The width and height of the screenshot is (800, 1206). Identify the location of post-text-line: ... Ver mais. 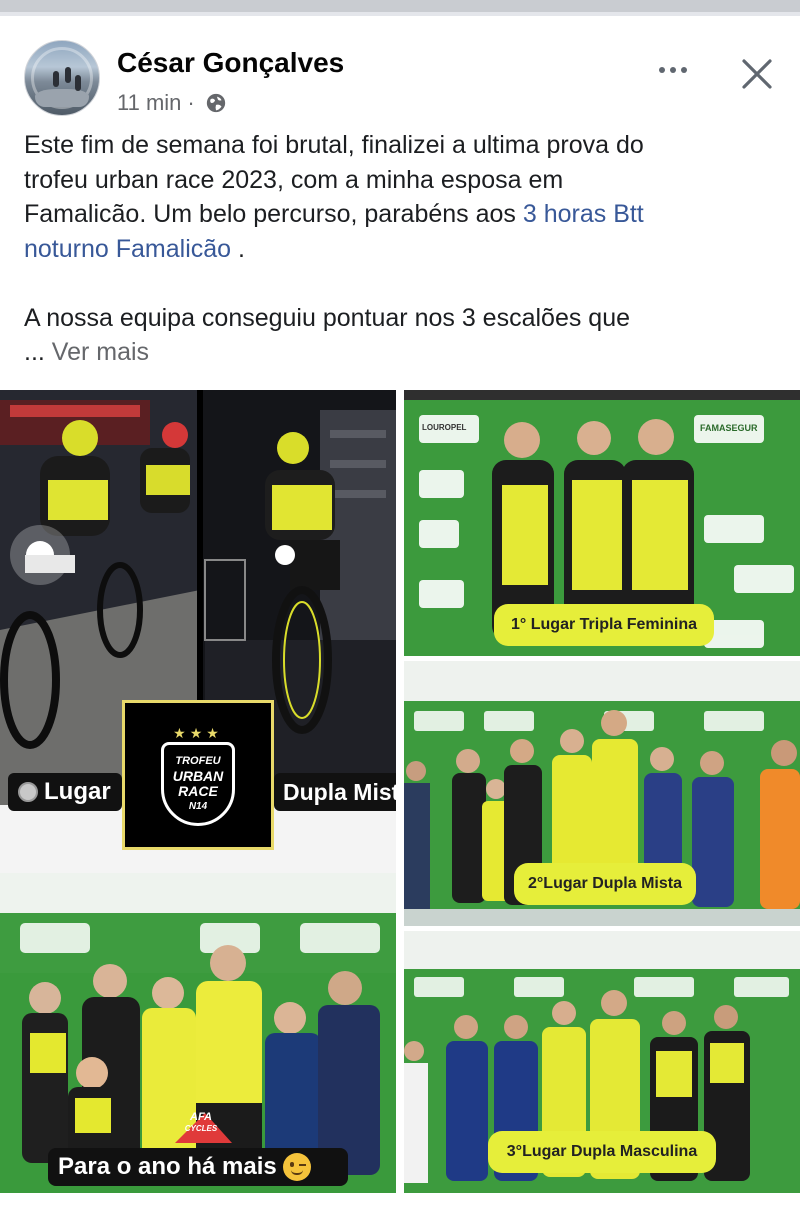
(404, 352).